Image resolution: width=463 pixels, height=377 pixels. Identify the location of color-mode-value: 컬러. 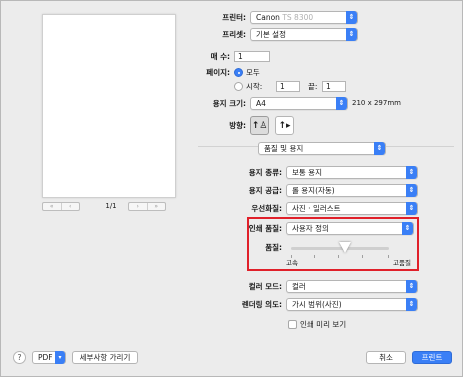
(299, 286).